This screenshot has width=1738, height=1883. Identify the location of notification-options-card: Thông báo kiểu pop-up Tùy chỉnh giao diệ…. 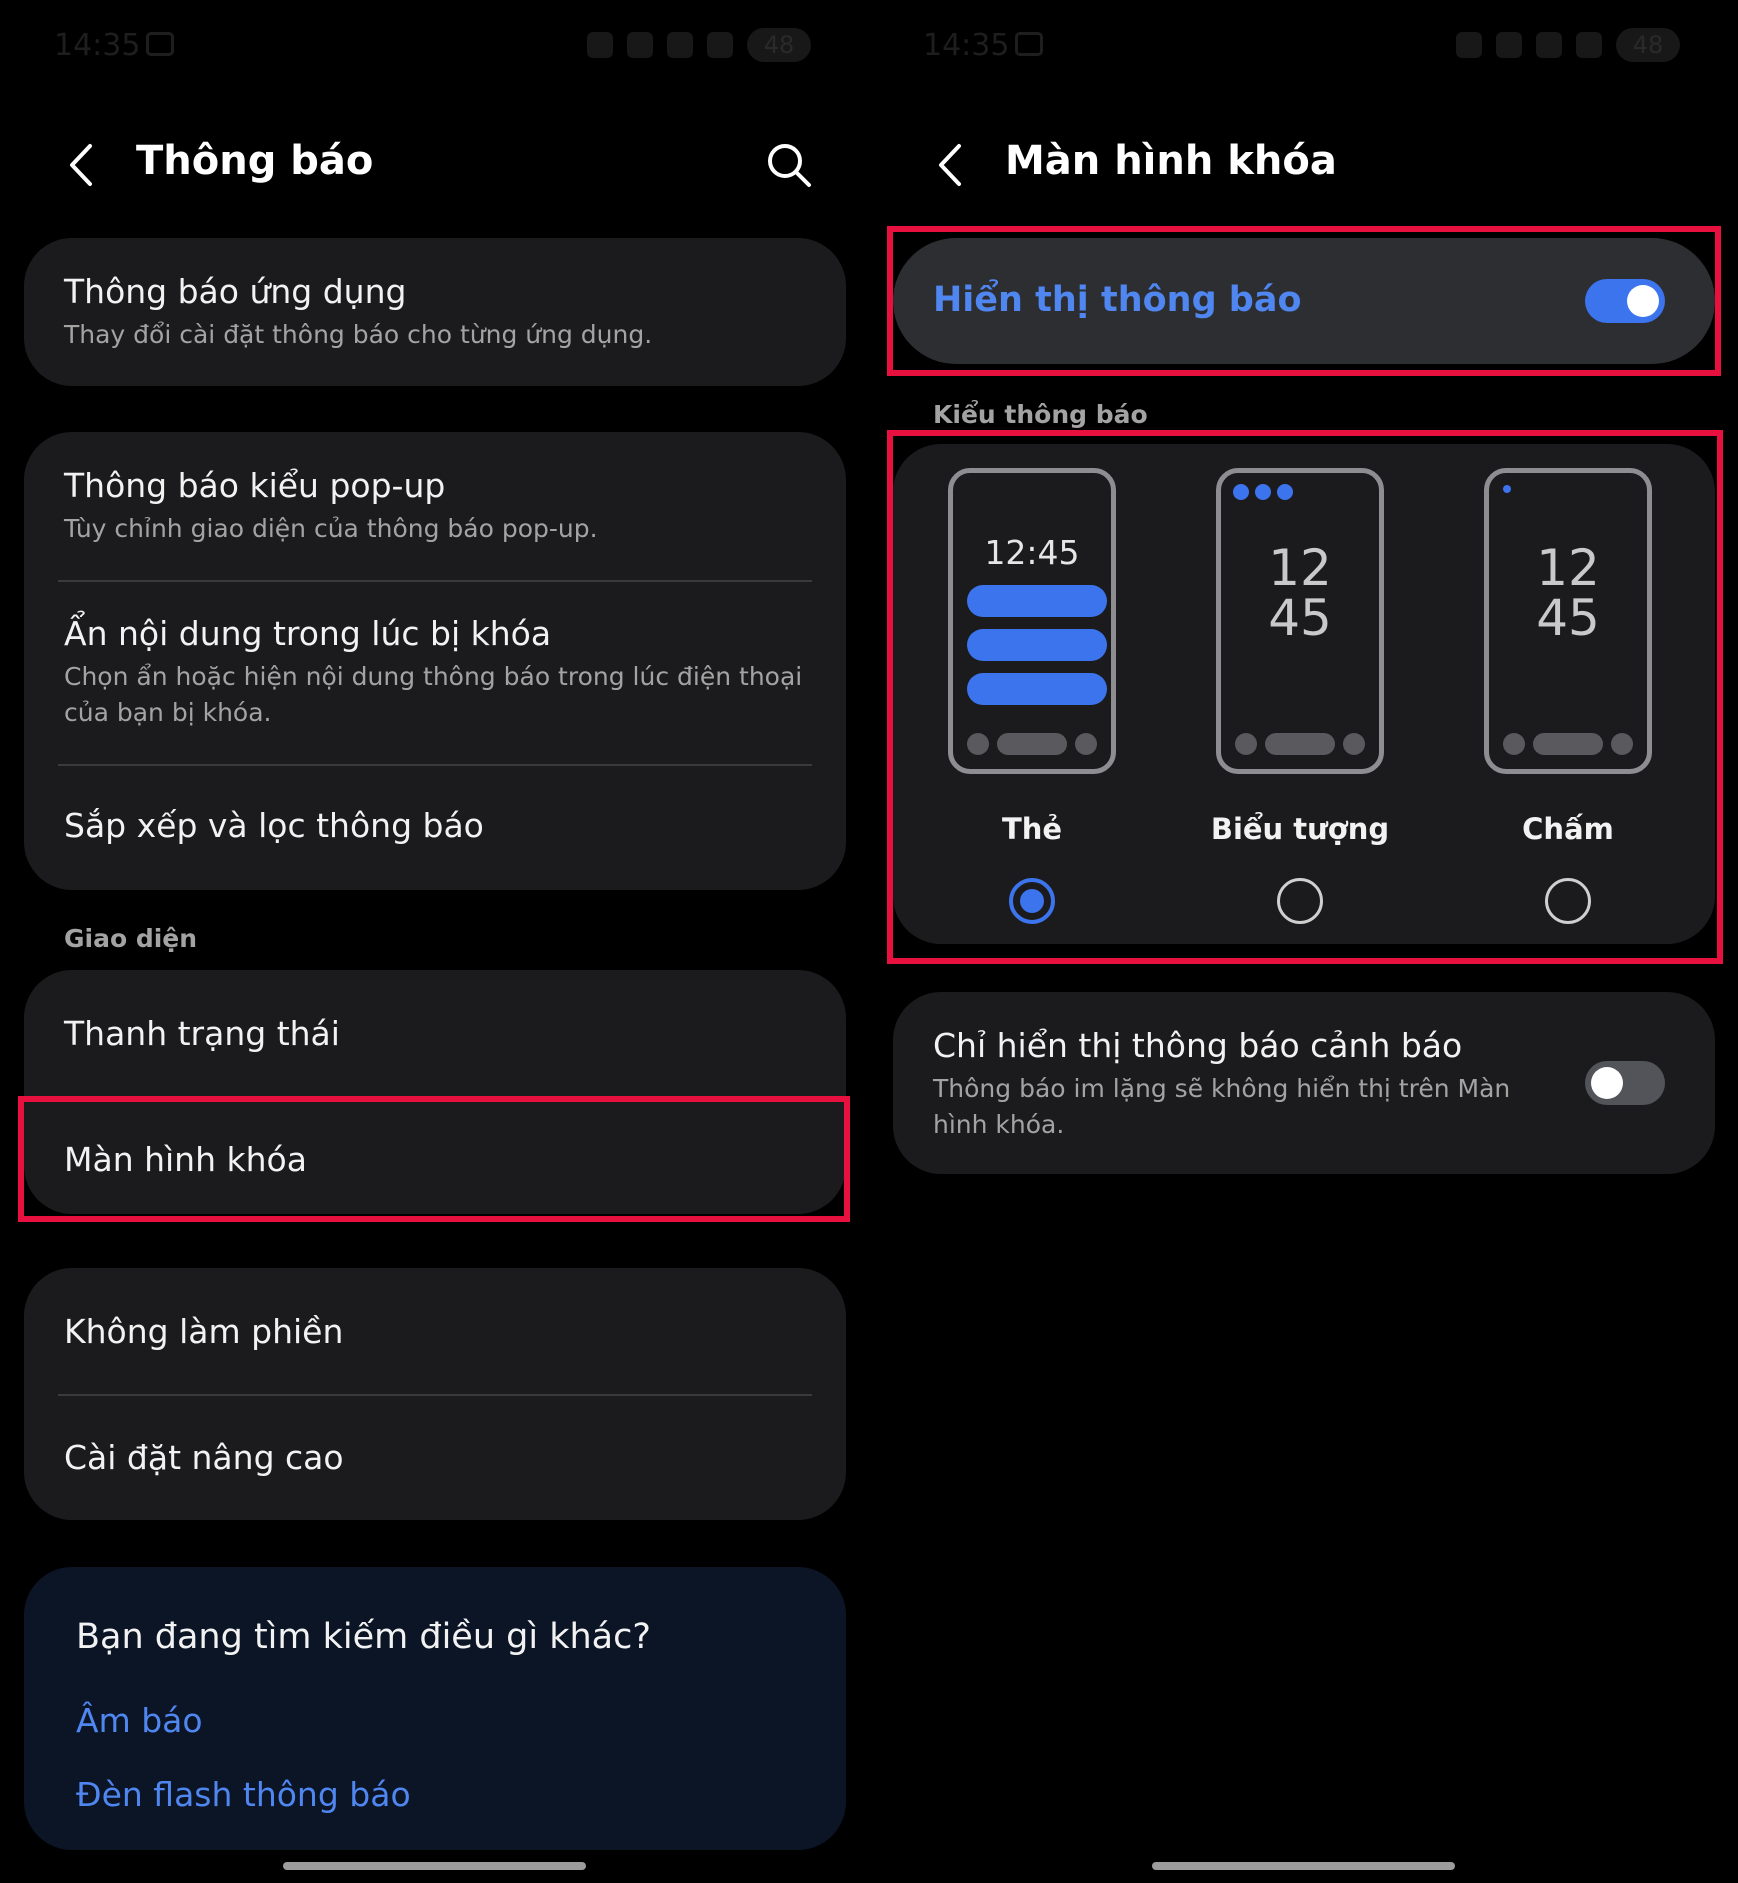
(435, 661).